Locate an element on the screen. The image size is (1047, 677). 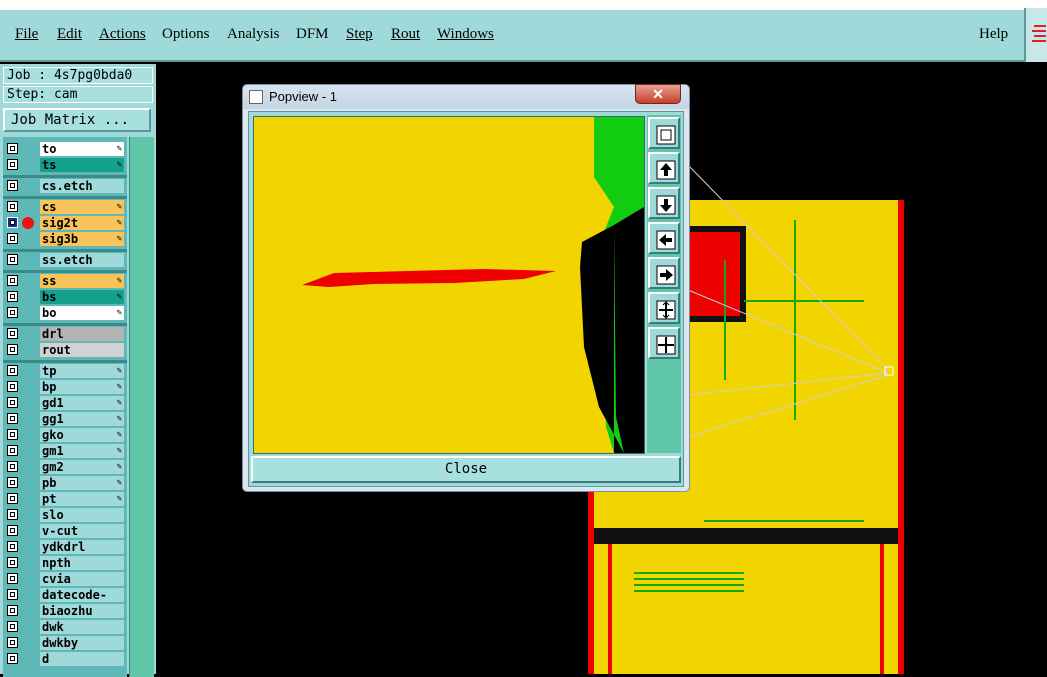
pan-down-button is located at coordinates (664, 203).